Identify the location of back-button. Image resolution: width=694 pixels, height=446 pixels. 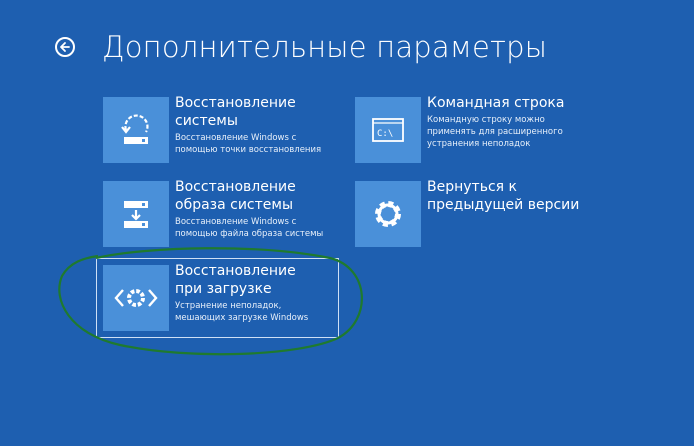
(65, 47).